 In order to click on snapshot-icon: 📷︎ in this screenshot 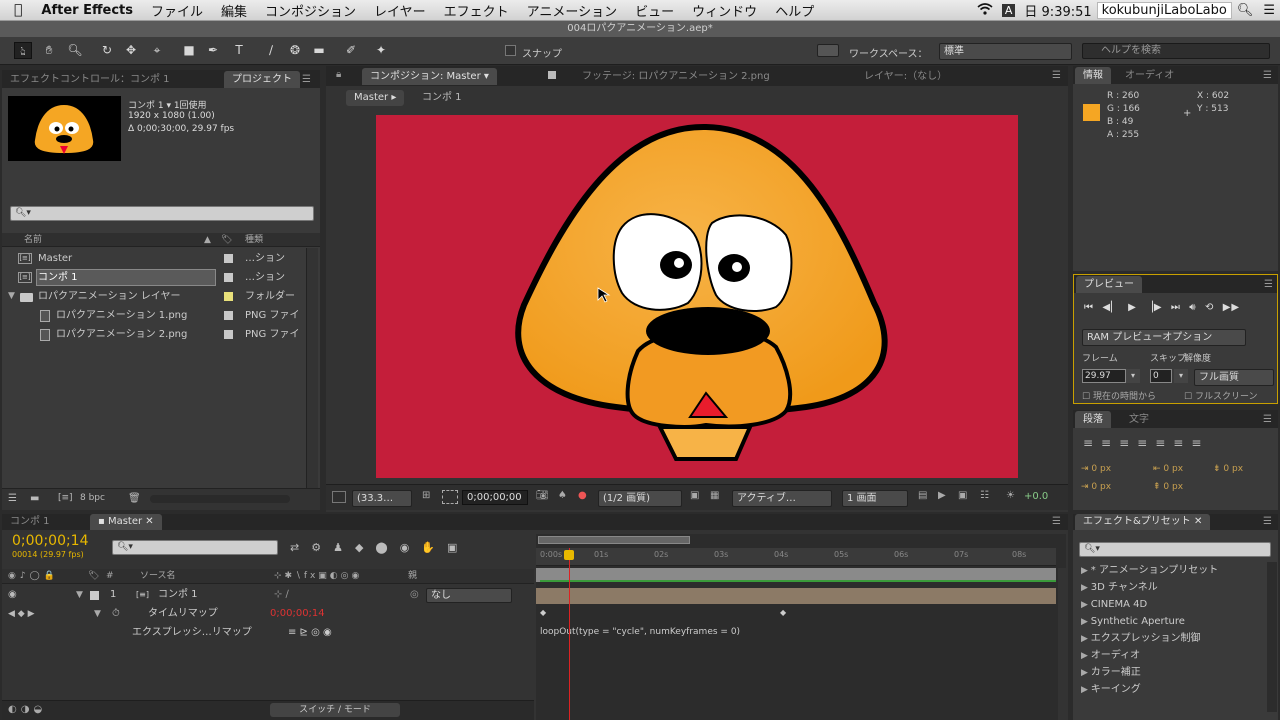, I will do `click(542, 495)`.